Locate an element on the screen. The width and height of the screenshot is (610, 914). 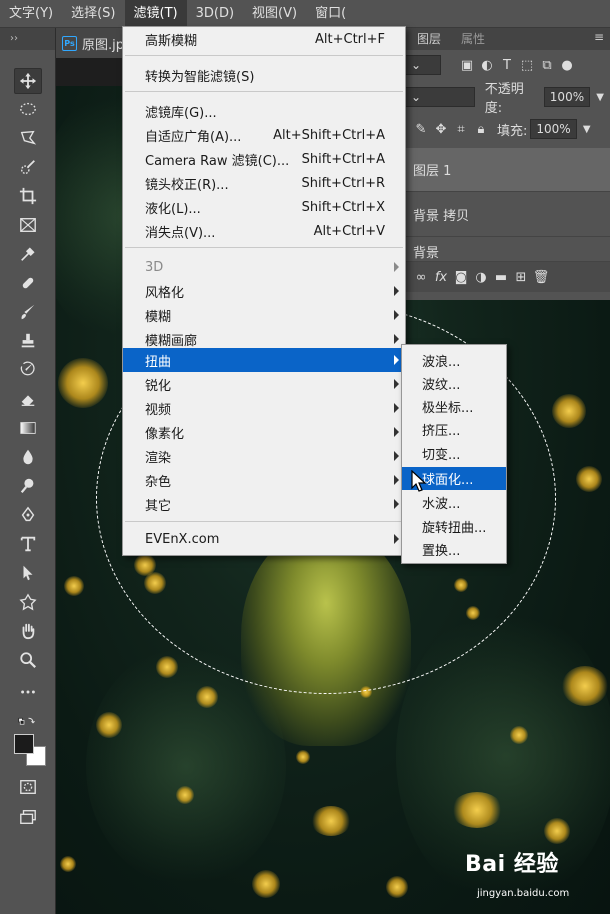
zoom-tool-icon is located at coordinates (28, 660).